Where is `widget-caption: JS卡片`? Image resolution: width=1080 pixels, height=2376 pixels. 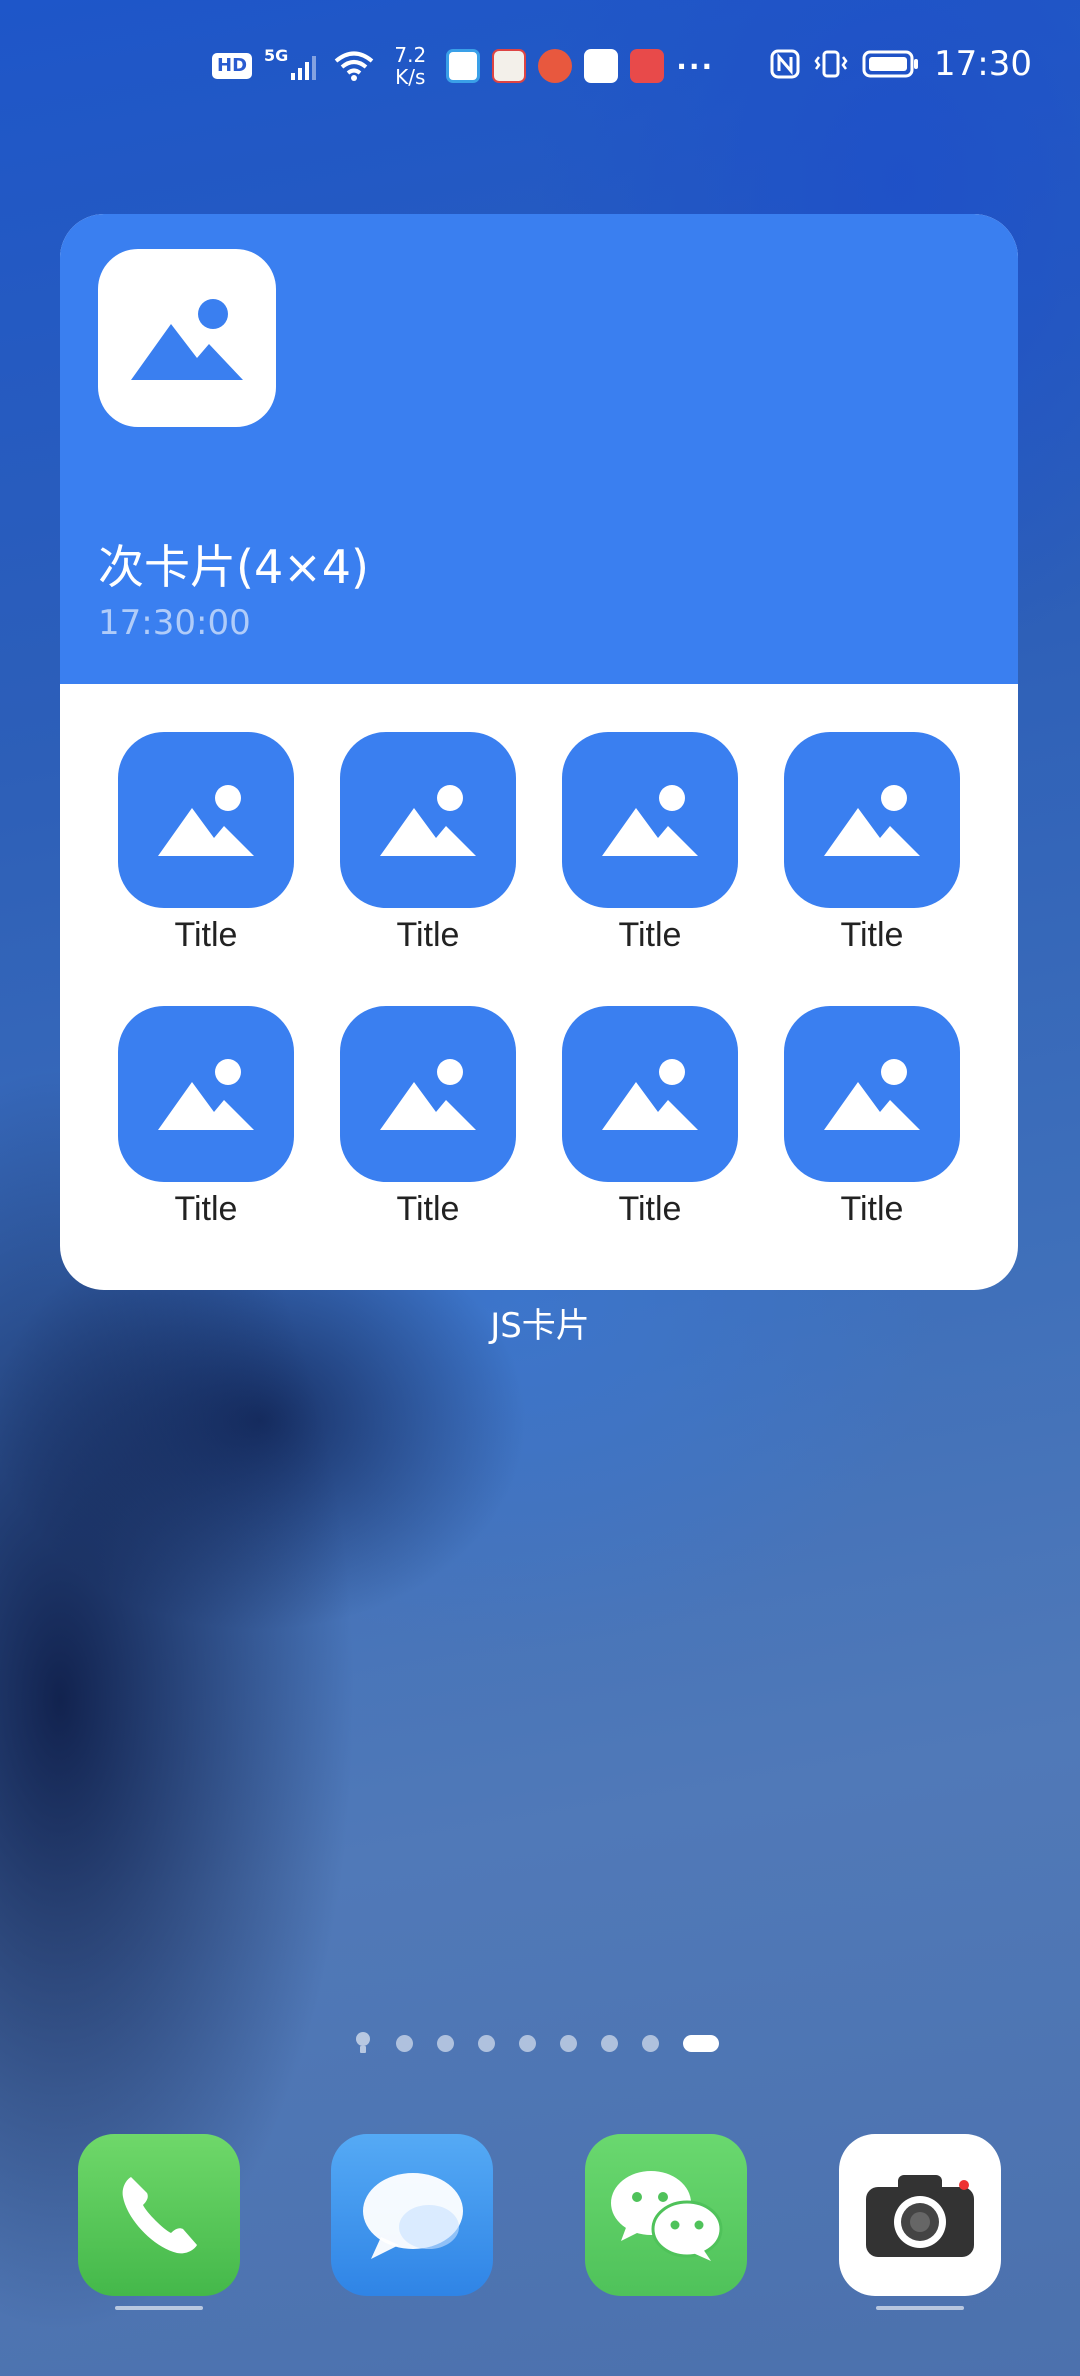
widget-caption: JS卡片 is located at coordinates (540, 1326).